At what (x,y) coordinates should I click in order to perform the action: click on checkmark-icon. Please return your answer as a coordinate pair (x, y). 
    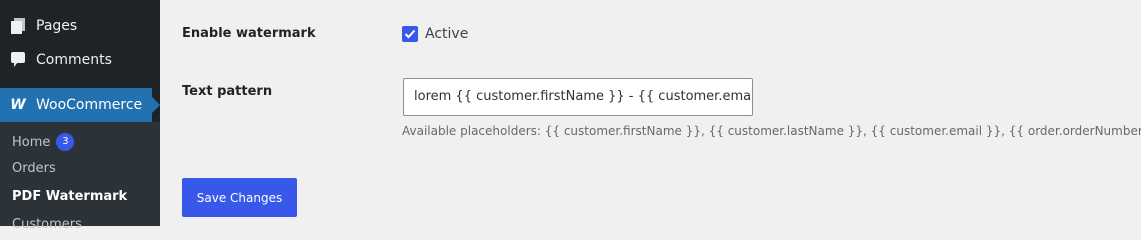
    Looking at the image, I should click on (410, 34).